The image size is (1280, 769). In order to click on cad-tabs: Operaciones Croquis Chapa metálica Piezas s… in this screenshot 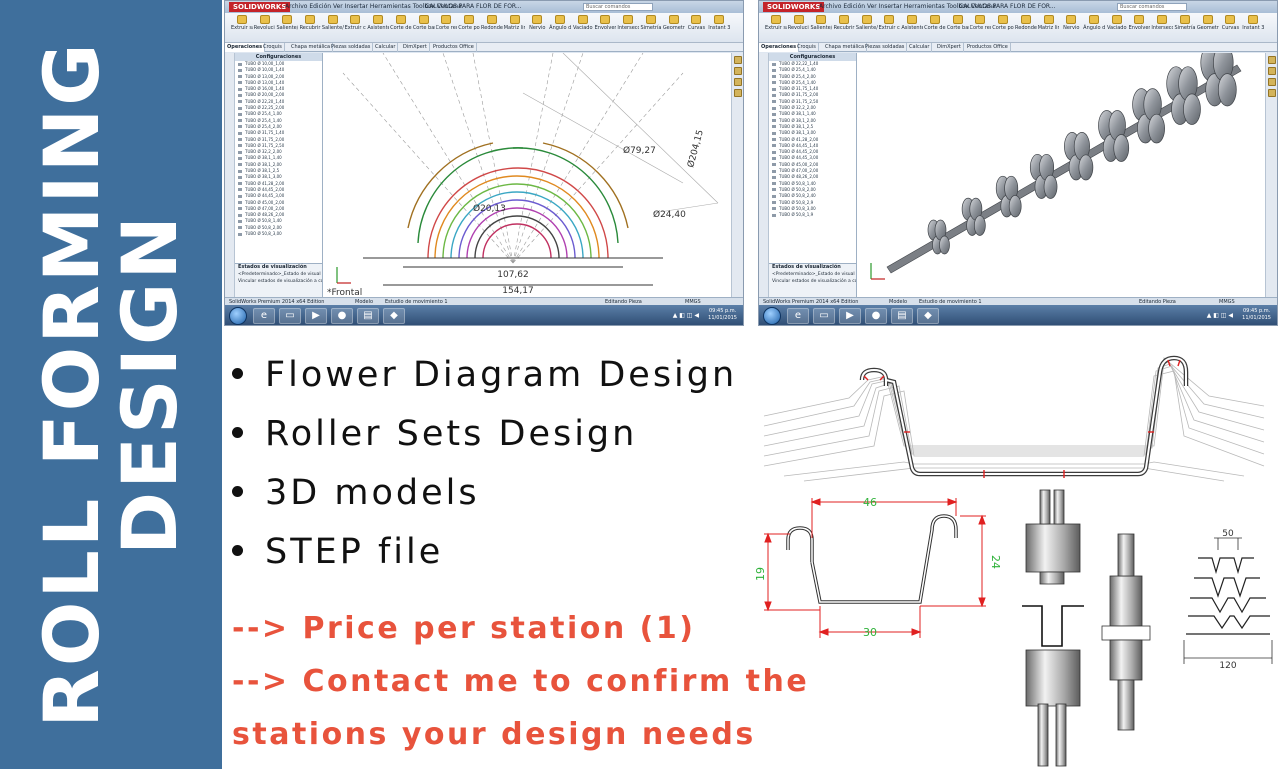, I will do `click(1018, 47)`.